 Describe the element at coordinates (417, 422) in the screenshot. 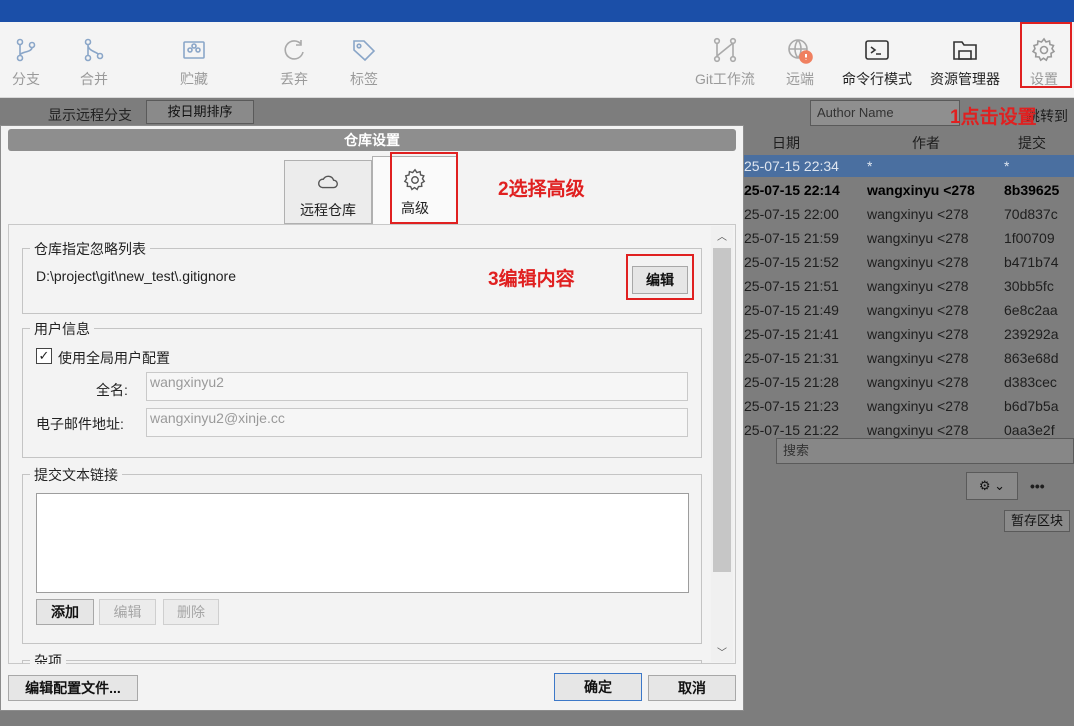

I see `email-field: wangxinyu2@xinje.cc` at that location.